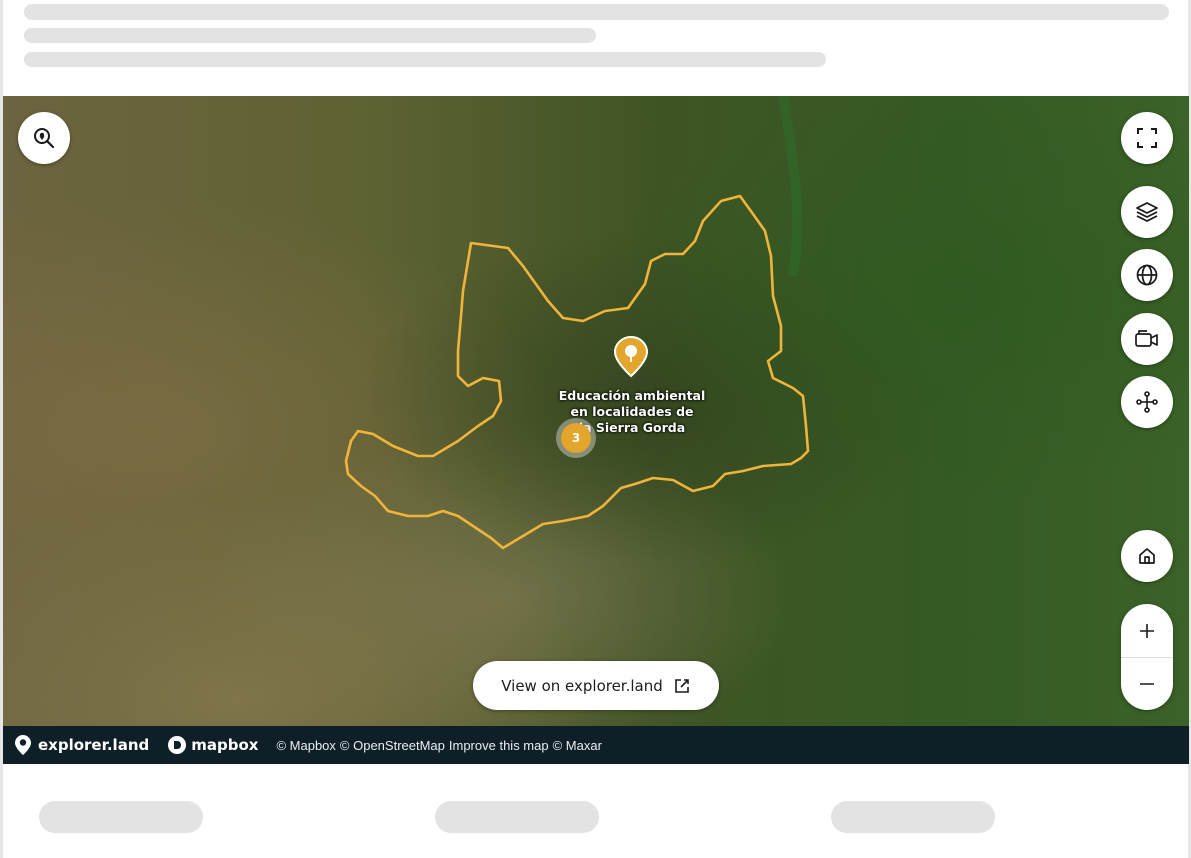 This screenshot has height=858, width=1191. Describe the element at coordinates (392, 745) in the screenshot. I see `credit-link: © OpenStreetMap` at that location.